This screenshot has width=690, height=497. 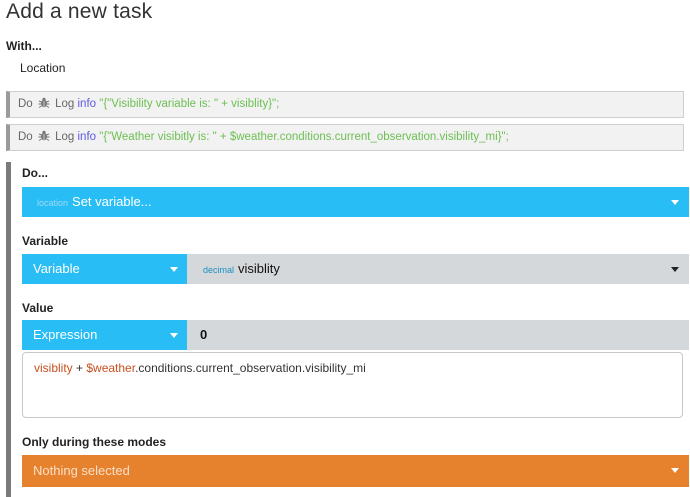 I want to click on with-value: Location, so click(x=42, y=68).